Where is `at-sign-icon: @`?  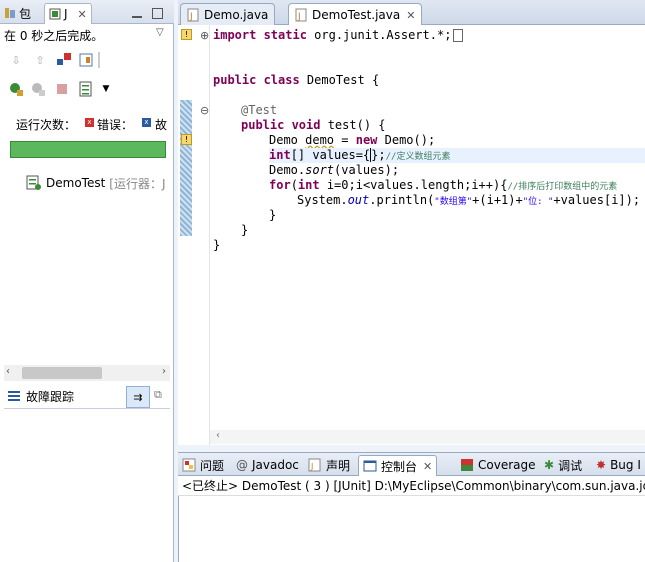 at-sign-icon: @ is located at coordinates (242, 465).